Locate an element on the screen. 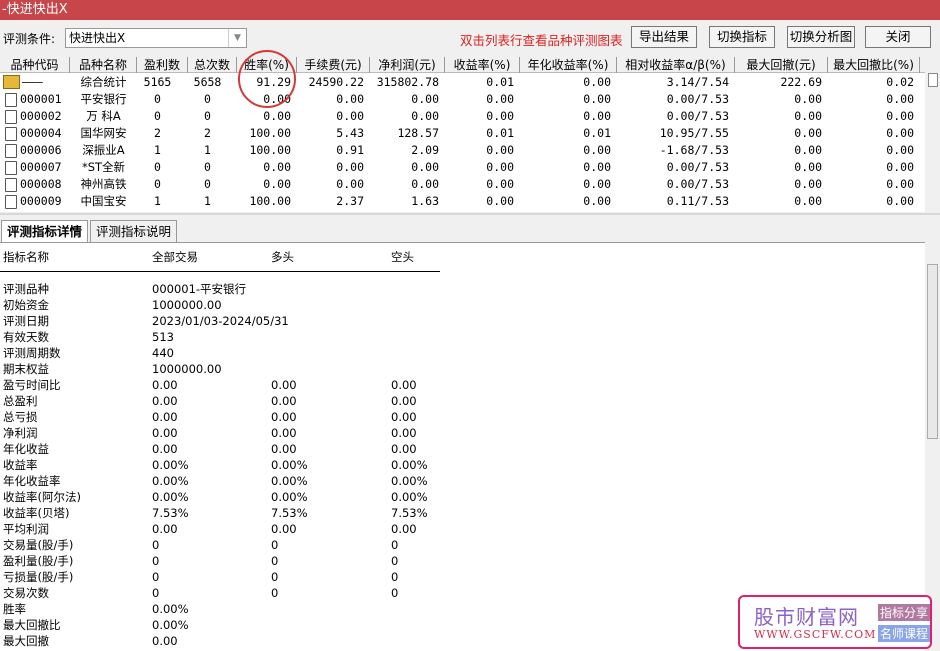 Image resolution: width=940 pixels, height=651 pixels. detail-row: 评测品种 000001-平安银行 is located at coordinates (300, 289).